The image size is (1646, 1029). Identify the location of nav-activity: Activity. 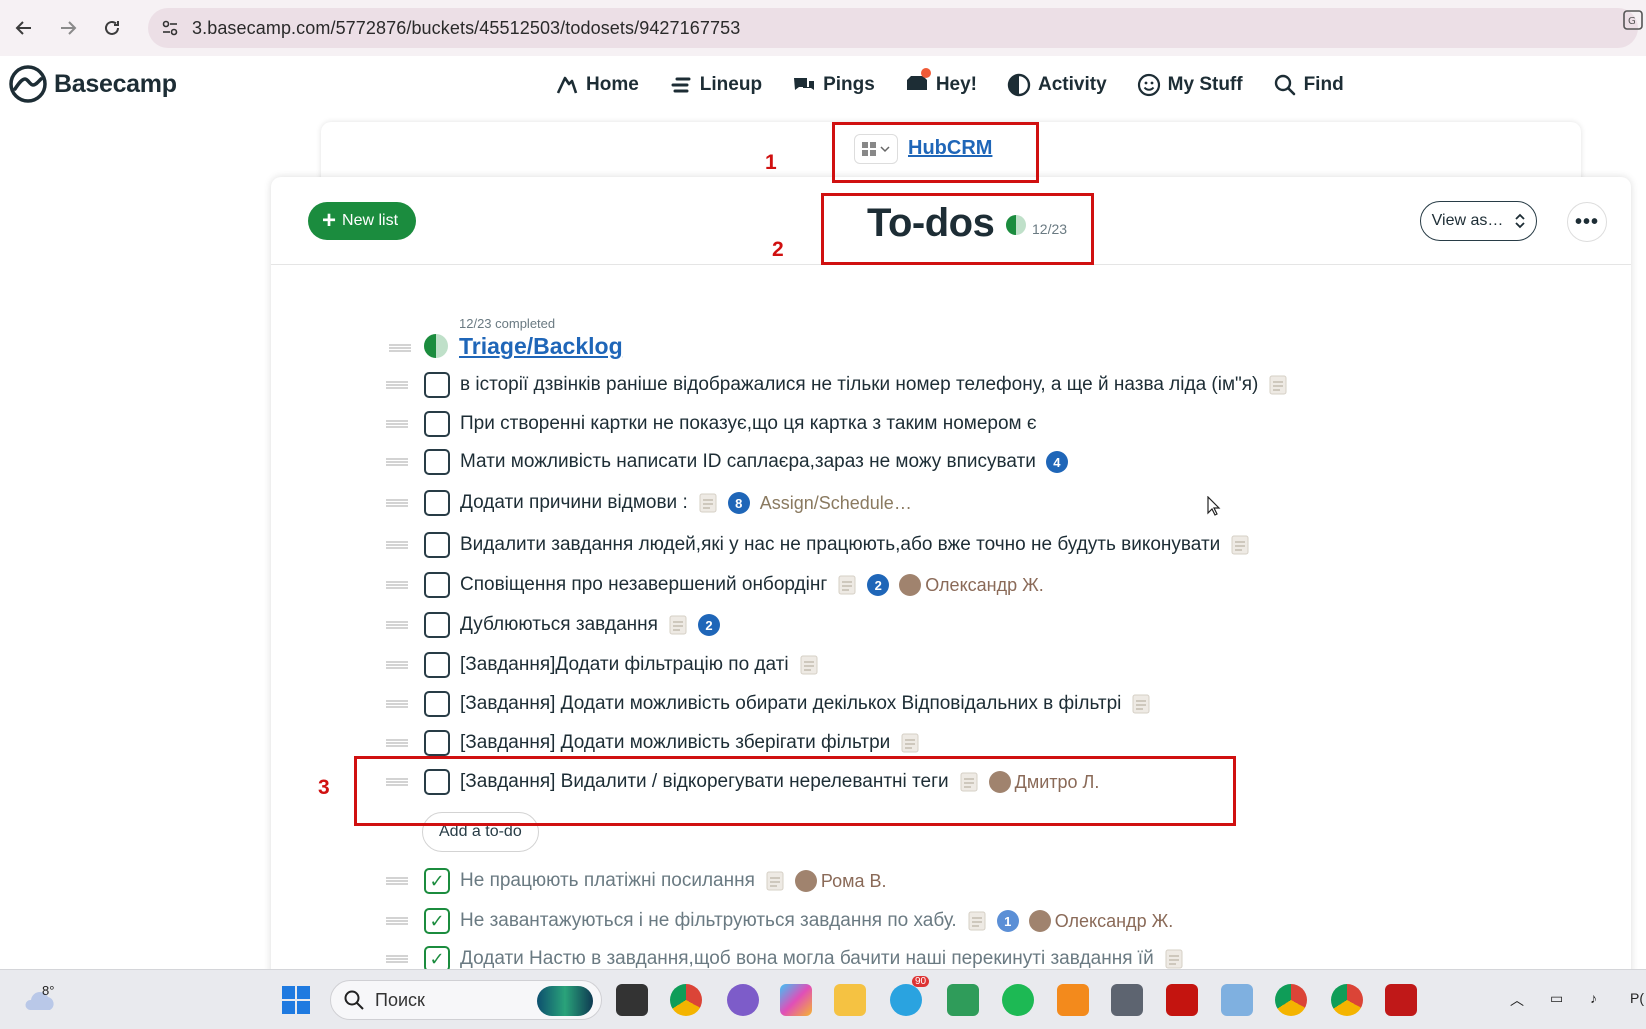
(1057, 85).